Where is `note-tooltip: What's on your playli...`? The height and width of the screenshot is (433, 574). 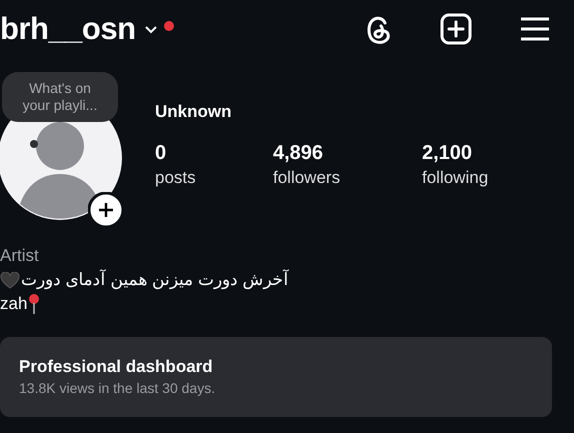
note-tooltip: What's on your playli... is located at coordinates (60, 97).